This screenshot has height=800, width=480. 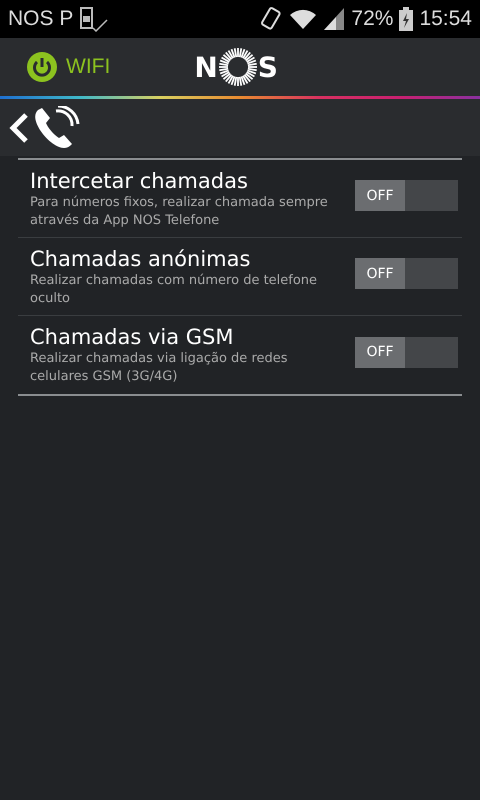 What do you see at coordinates (334, 19) in the screenshot?
I see `signal-icon` at bounding box center [334, 19].